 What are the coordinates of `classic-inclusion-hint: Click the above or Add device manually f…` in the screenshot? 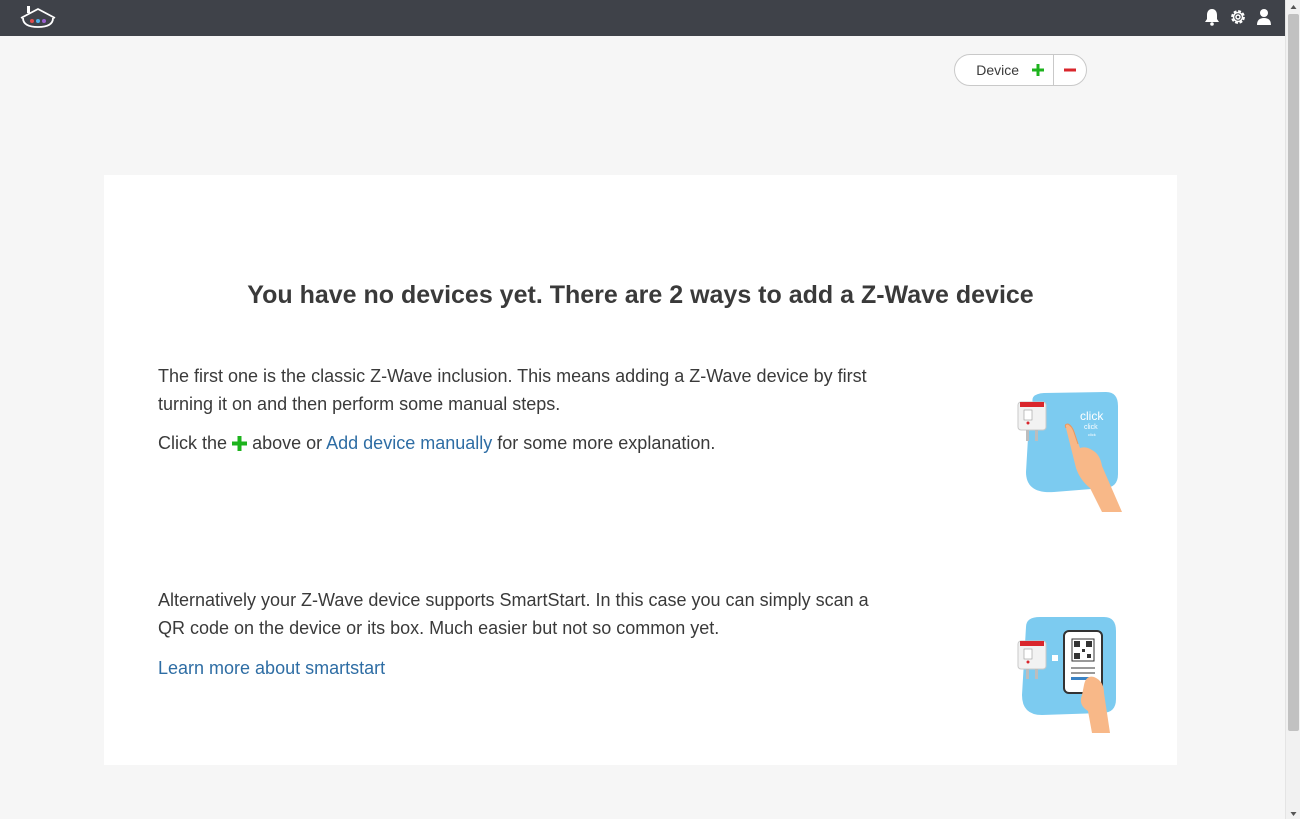 It's located at (436, 443).